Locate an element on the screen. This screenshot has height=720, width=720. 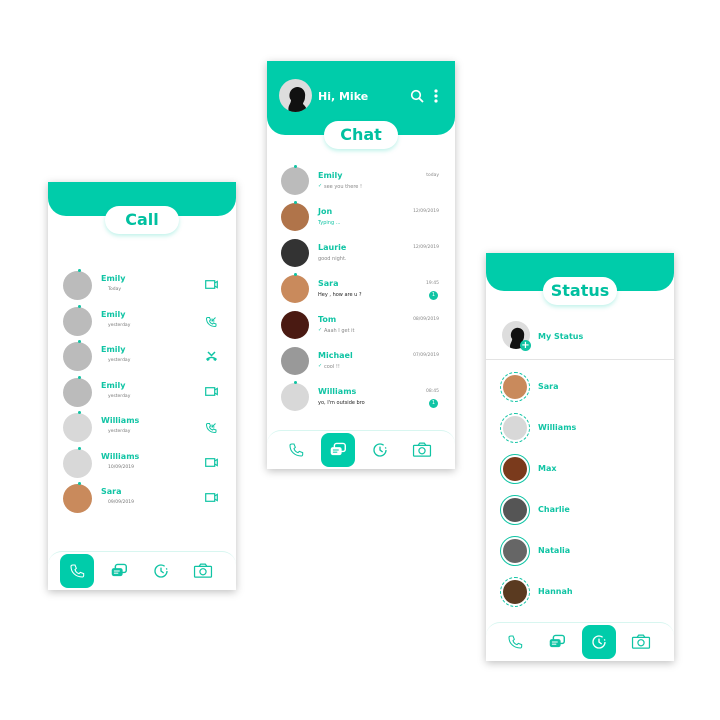
last-message: cool !! is located at coordinates (332, 367).